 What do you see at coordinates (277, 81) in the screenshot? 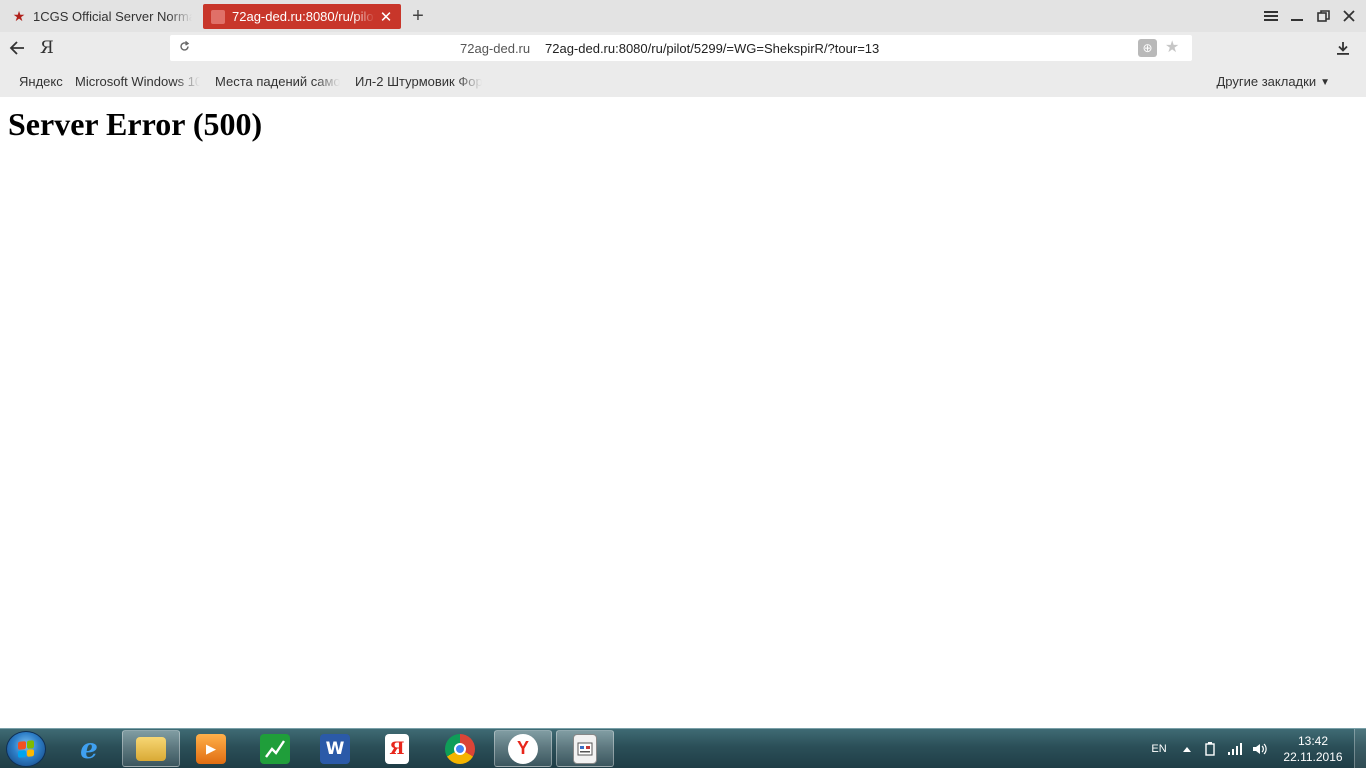
I see `bookmark-crash-sites: Места падений самолетов` at bounding box center [277, 81].